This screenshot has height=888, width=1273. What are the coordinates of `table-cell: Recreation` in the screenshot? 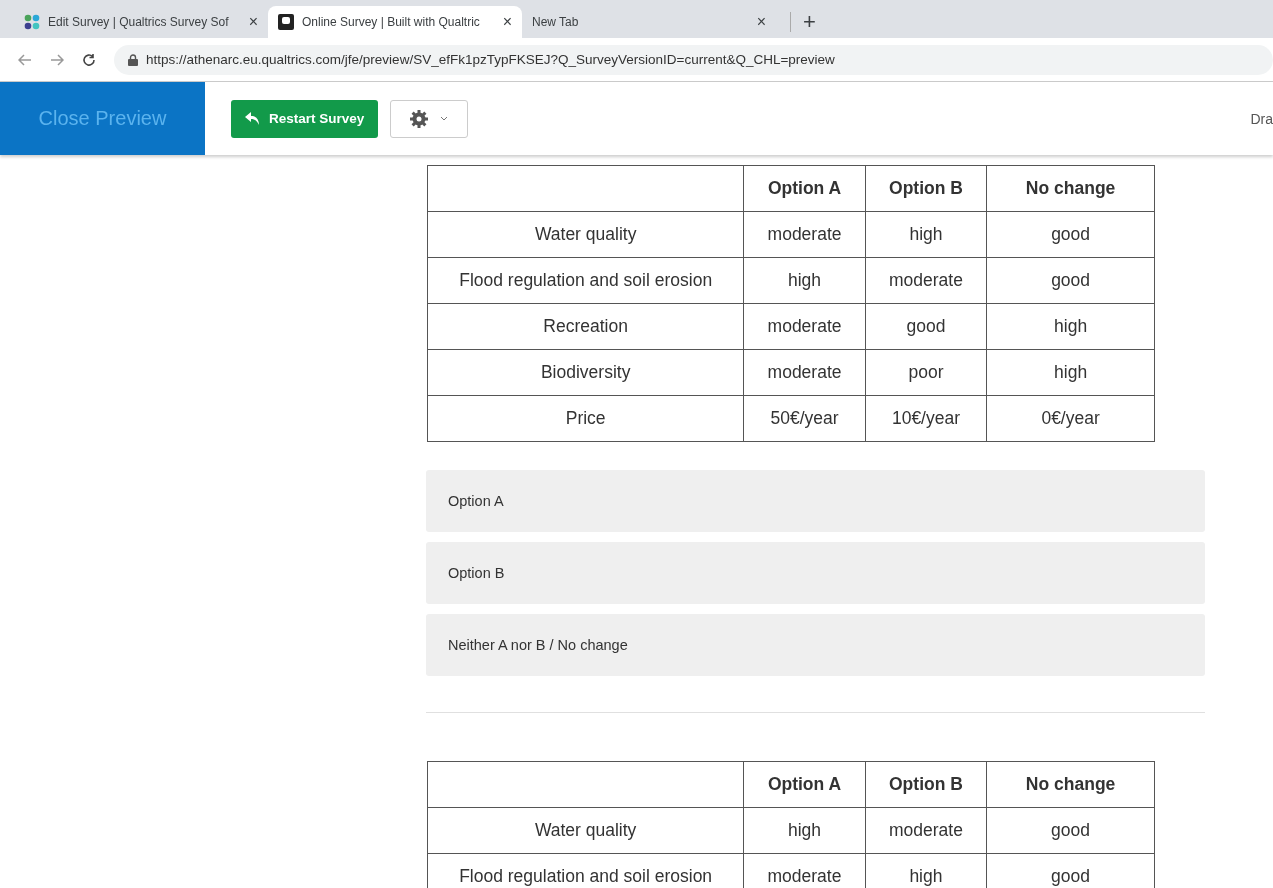 It's located at (585, 326).